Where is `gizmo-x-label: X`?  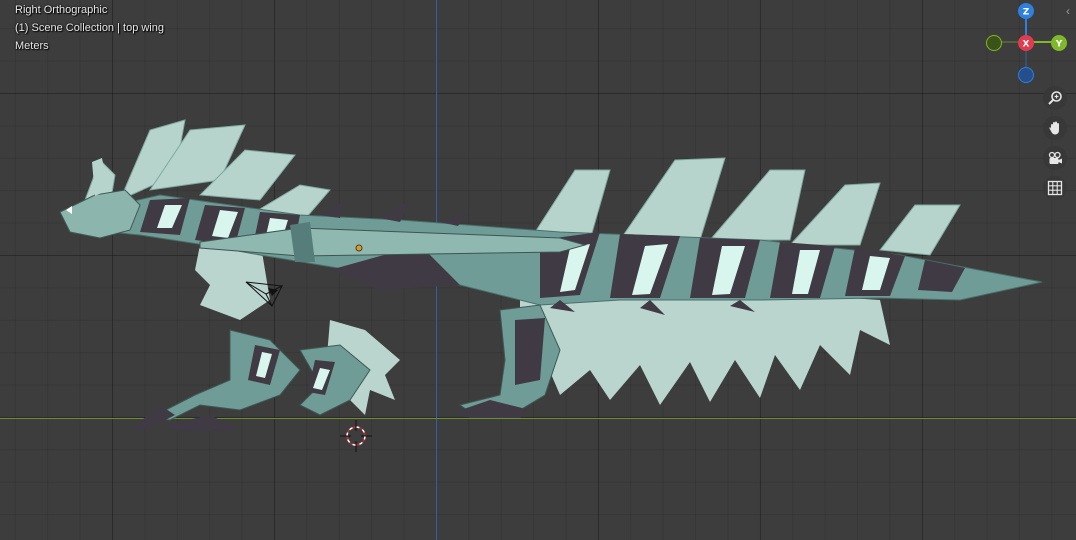
gizmo-x-label: X is located at coordinates (1026, 45).